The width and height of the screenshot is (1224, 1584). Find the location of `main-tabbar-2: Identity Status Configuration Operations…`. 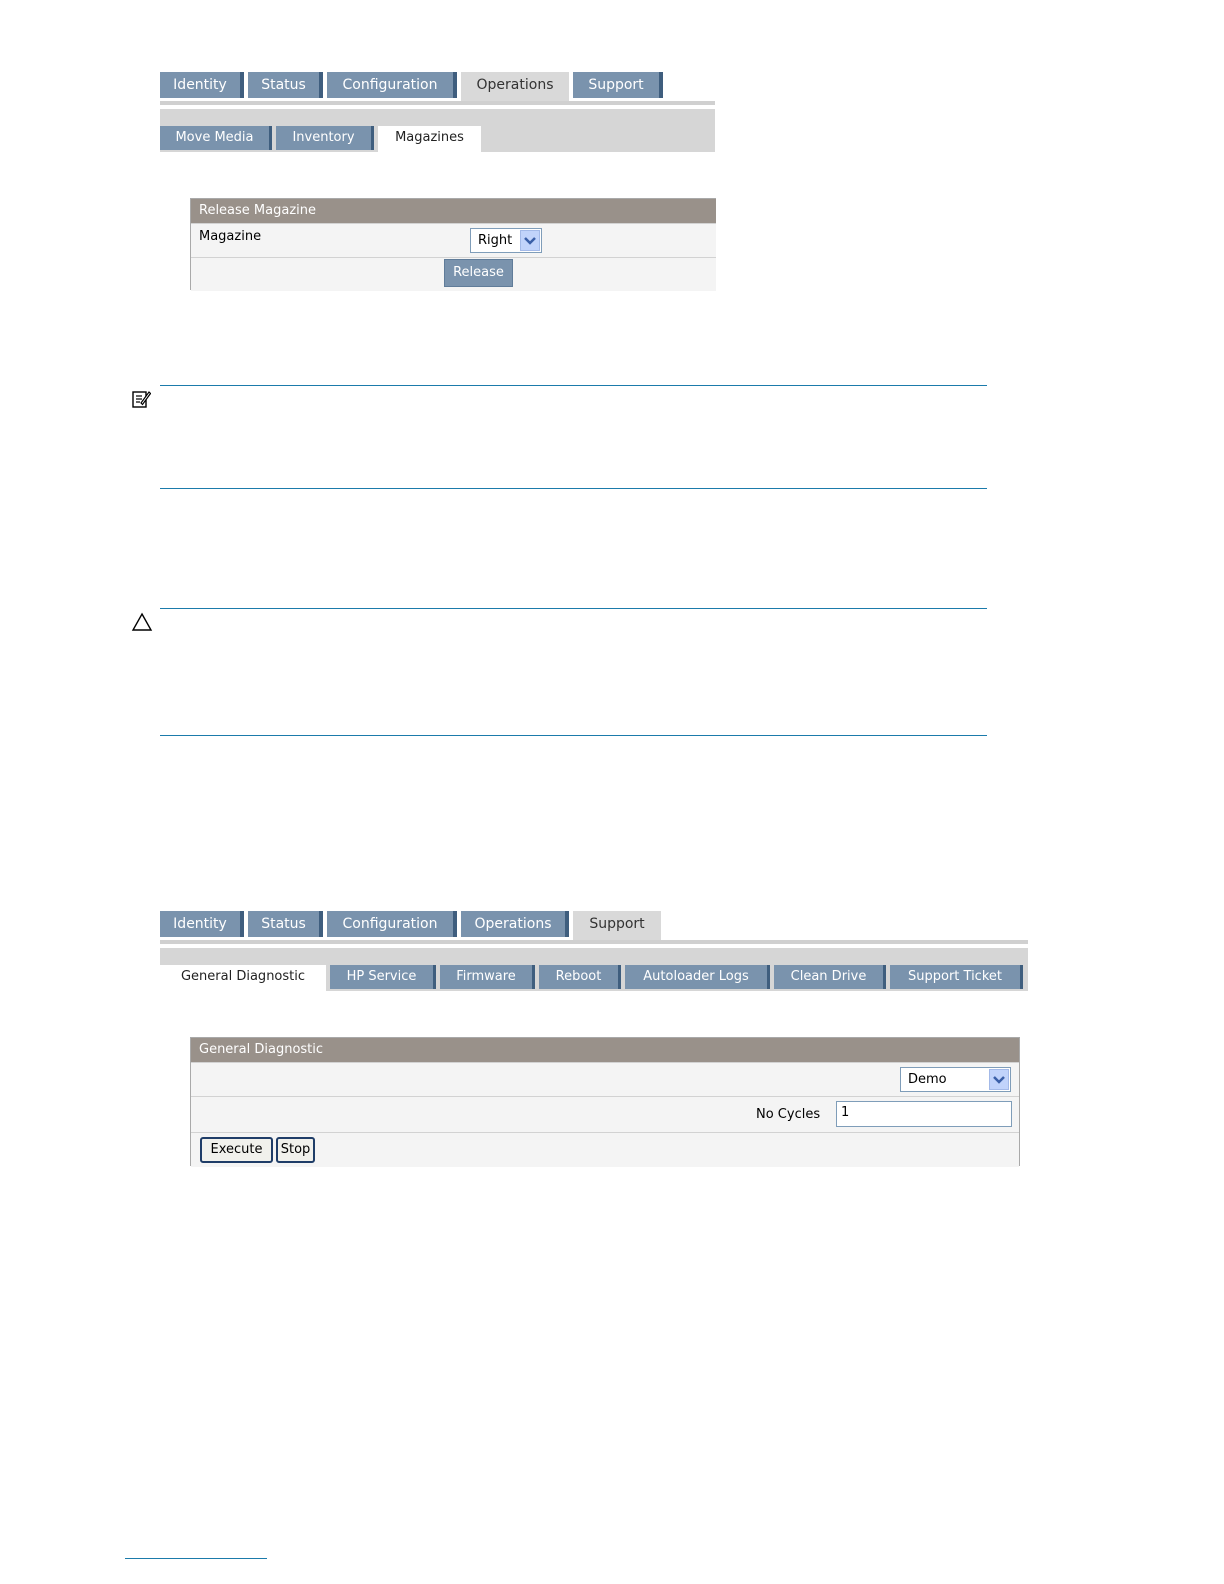

main-tabbar-2: Identity Status Configuration Operations… is located at coordinates (594, 951).